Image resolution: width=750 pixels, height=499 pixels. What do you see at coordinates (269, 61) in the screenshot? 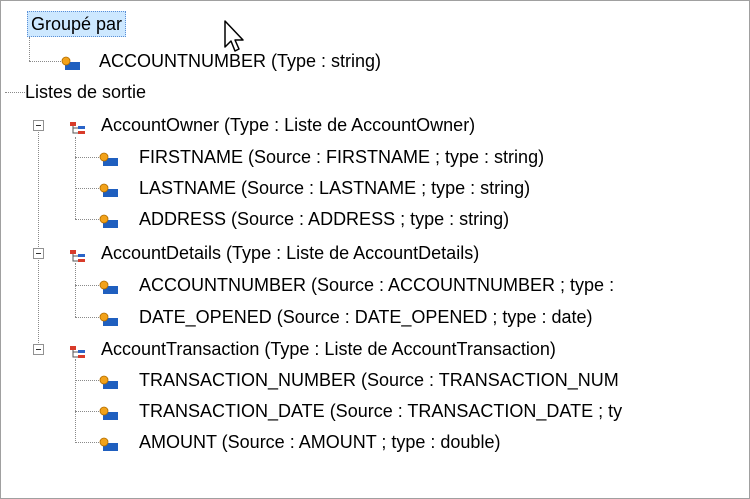
I see `tree-node-group-key: ACCOUNTNUMBER (Type : string)` at bounding box center [269, 61].